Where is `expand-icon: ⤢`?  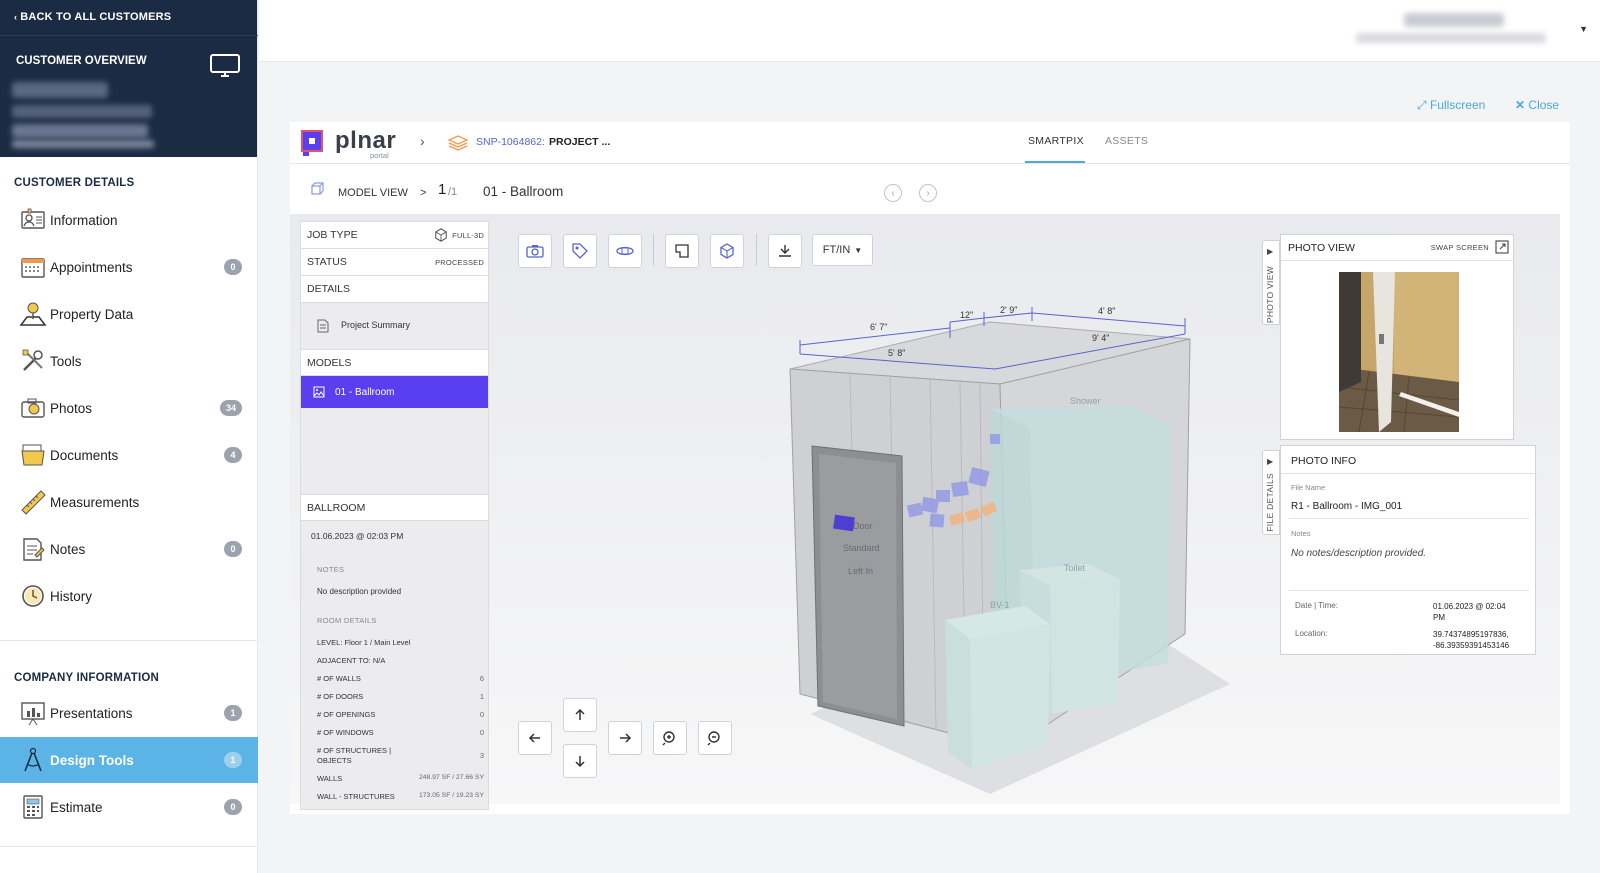
expand-icon: ⤢ is located at coordinates (1422, 105).